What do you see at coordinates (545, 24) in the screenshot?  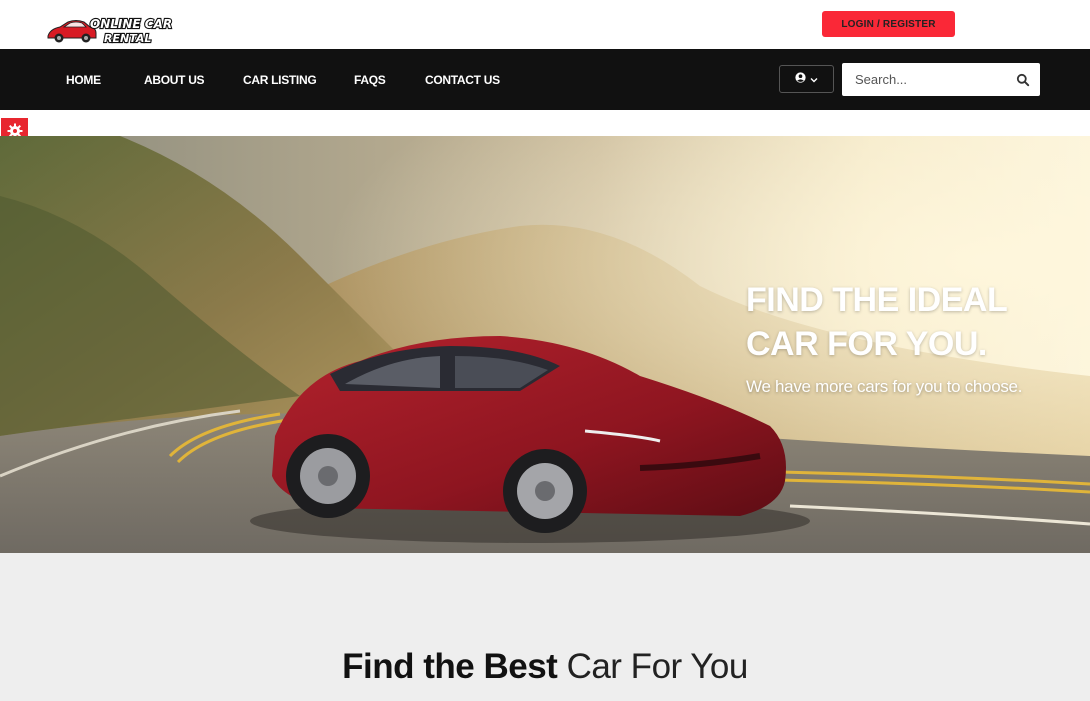 I see `top-header: ONLINE CAR RENTAL LOGIN / REGISTER` at bounding box center [545, 24].